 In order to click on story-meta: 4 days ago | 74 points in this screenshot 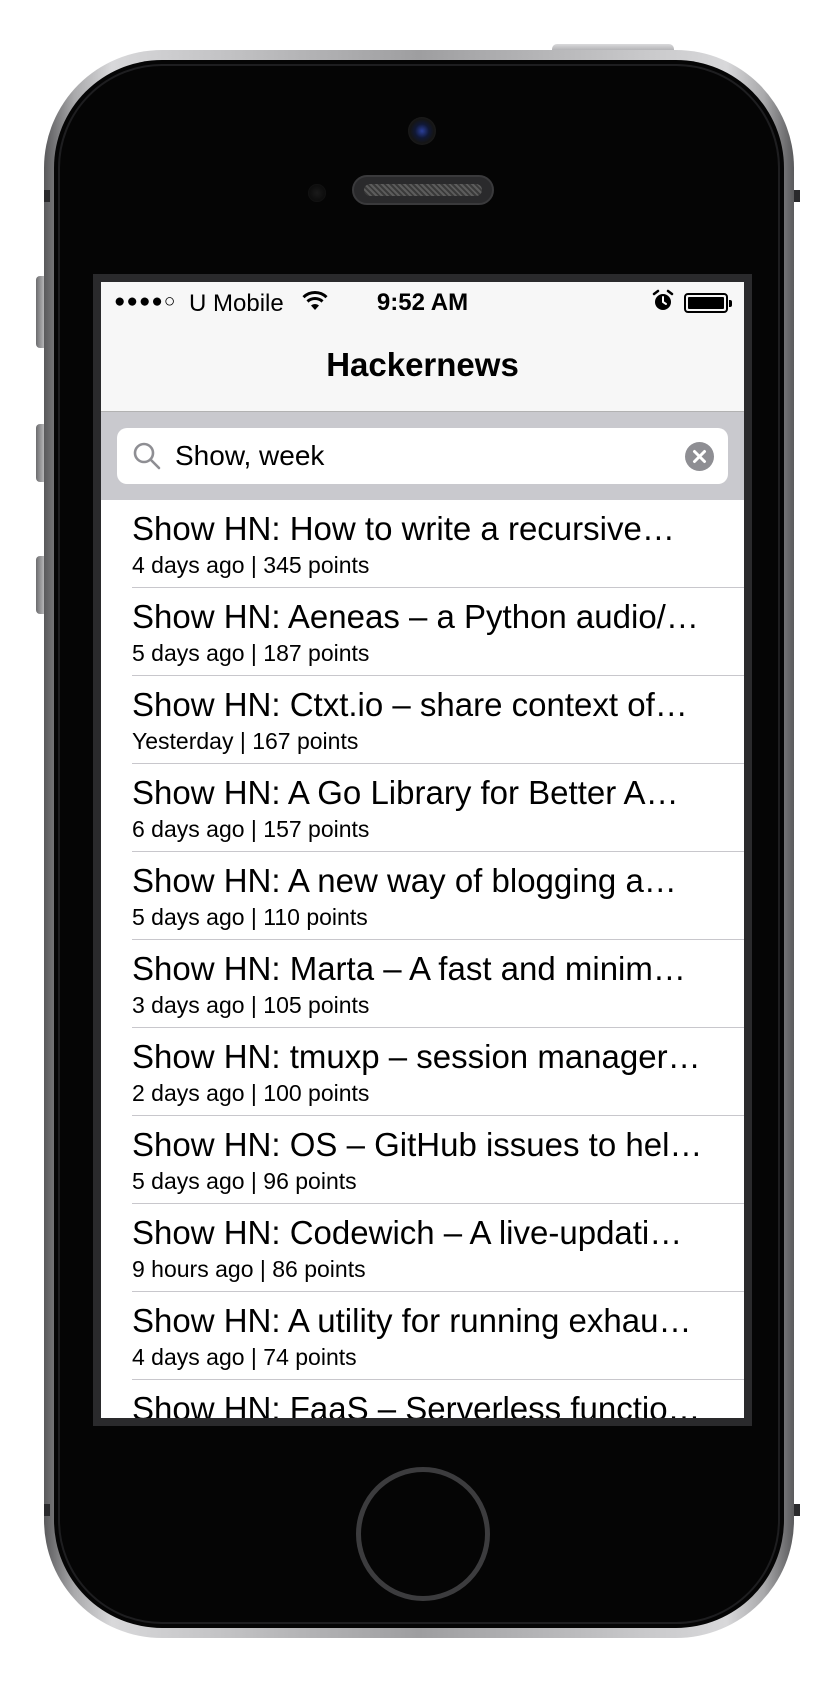, I will do `click(244, 1357)`.